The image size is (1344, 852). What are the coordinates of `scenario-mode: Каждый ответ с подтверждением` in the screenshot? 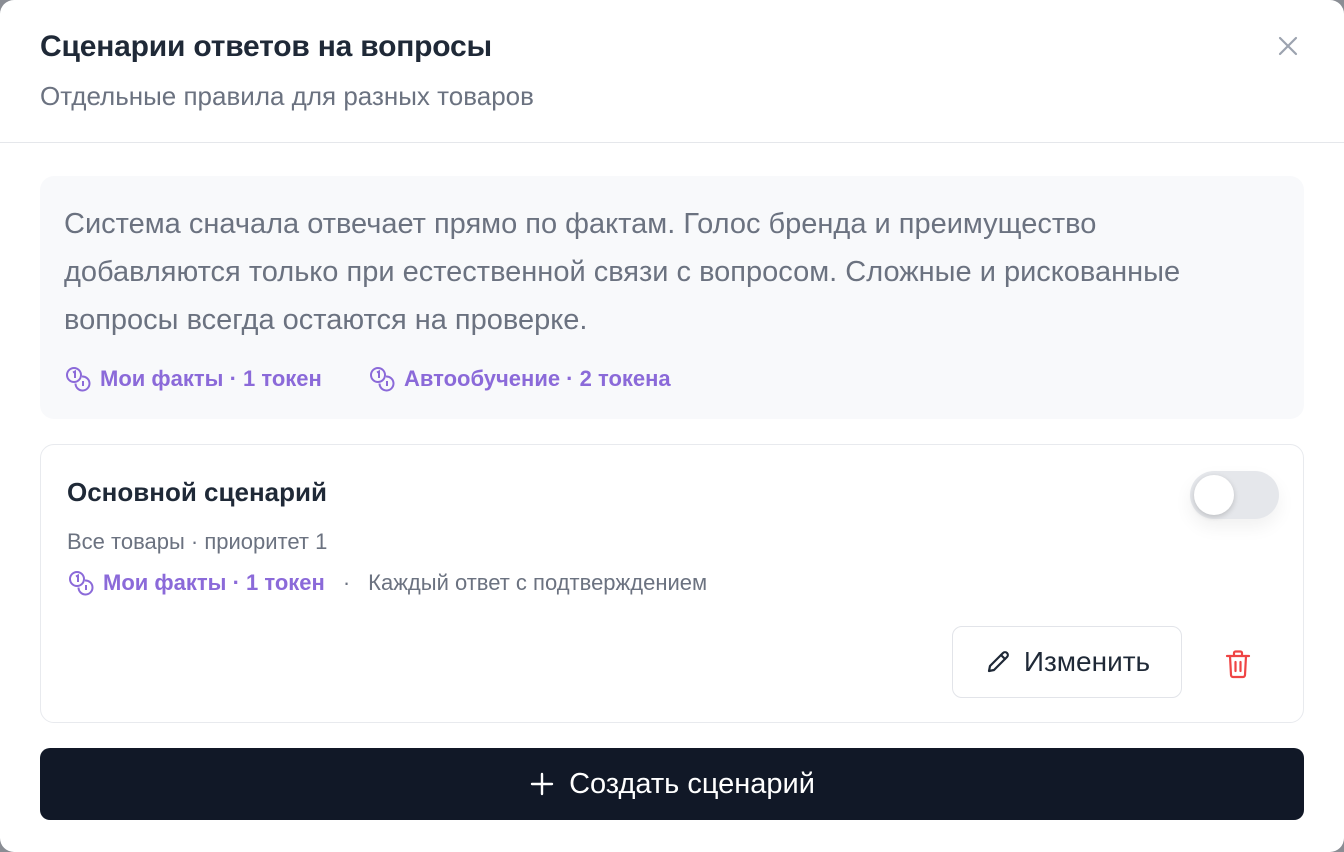 It's located at (538, 582).